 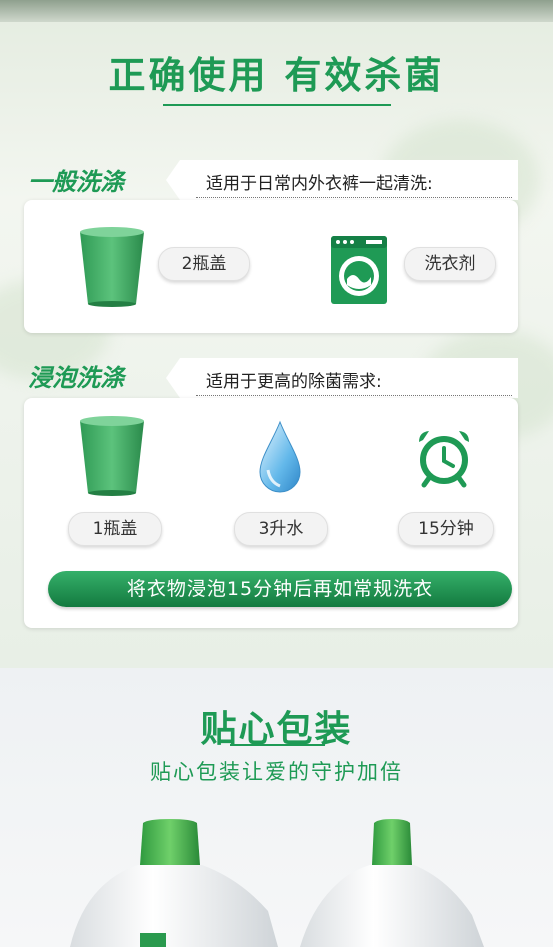 What do you see at coordinates (76, 182) in the screenshot?
I see `general-wash-label: 一般洗涤` at bounding box center [76, 182].